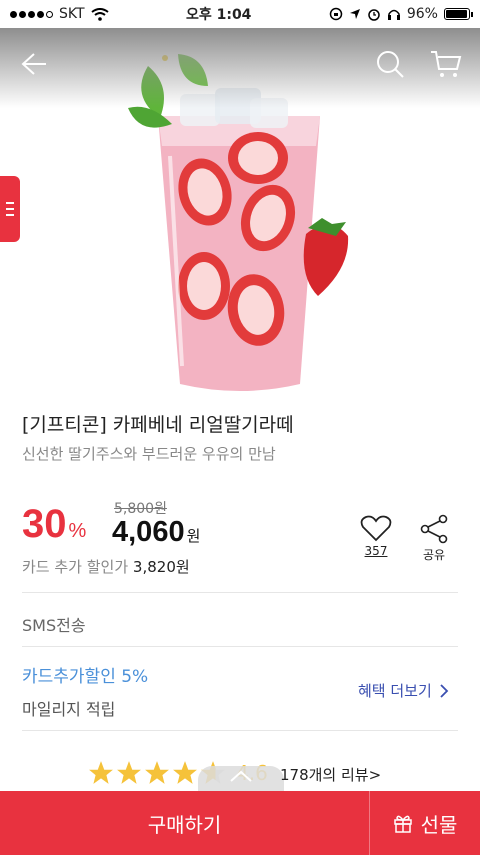 The image size is (480, 855). I want to click on carrier-label: SKT, so click(72, 14).